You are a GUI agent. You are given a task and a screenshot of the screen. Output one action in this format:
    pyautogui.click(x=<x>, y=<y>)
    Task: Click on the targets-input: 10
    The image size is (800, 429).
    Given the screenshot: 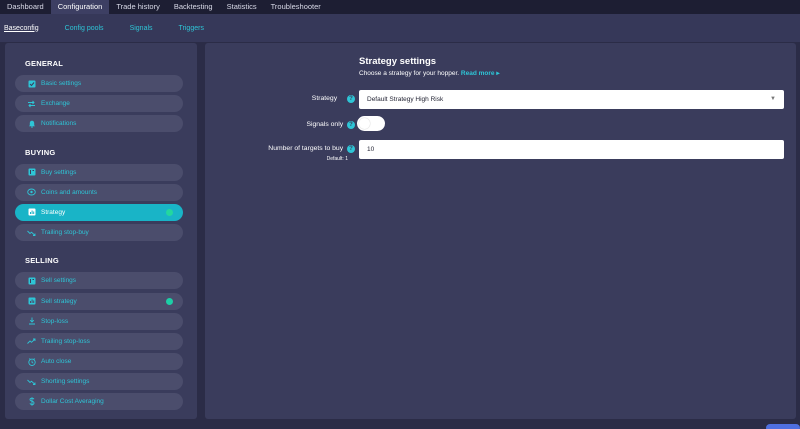 What is the action you would take?
    pyautogui.click(x=571, y=149)
    